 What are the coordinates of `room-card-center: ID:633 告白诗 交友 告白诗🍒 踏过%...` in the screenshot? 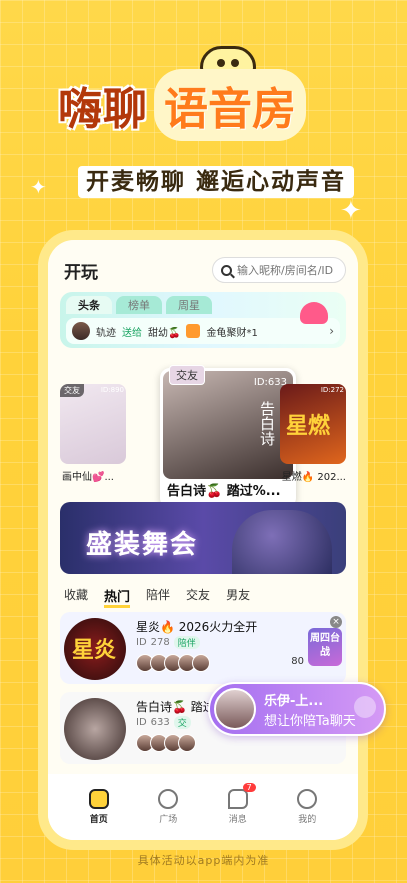 It's located at (228, 436).